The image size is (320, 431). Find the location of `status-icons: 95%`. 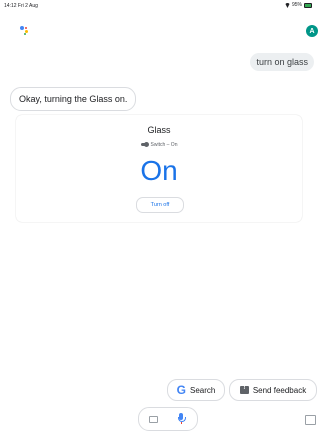

status-icons: 95% is located at coordinates (298, 5).